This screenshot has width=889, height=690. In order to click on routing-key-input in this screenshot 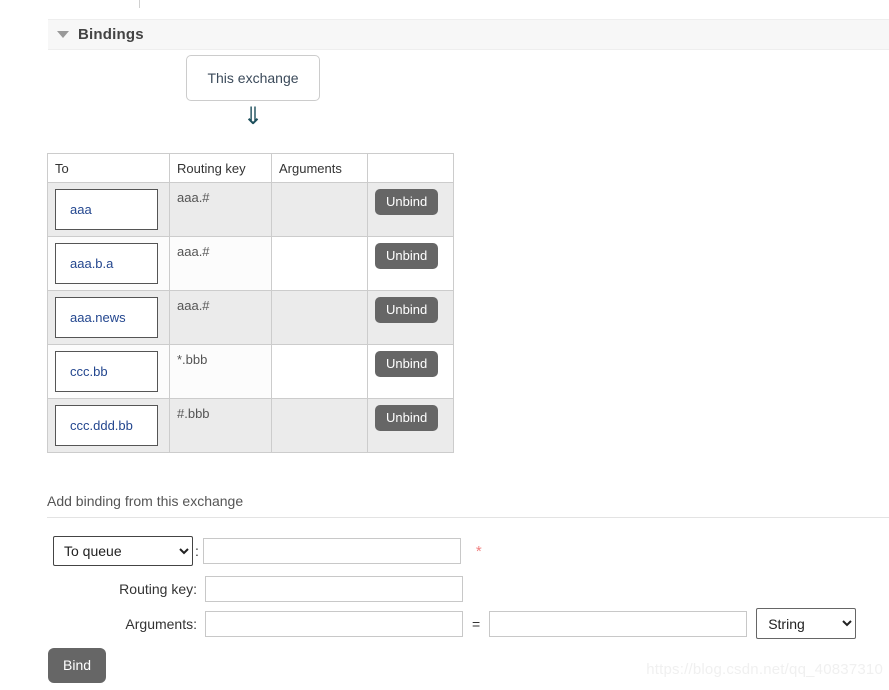, I will do `click(334, 589)`.